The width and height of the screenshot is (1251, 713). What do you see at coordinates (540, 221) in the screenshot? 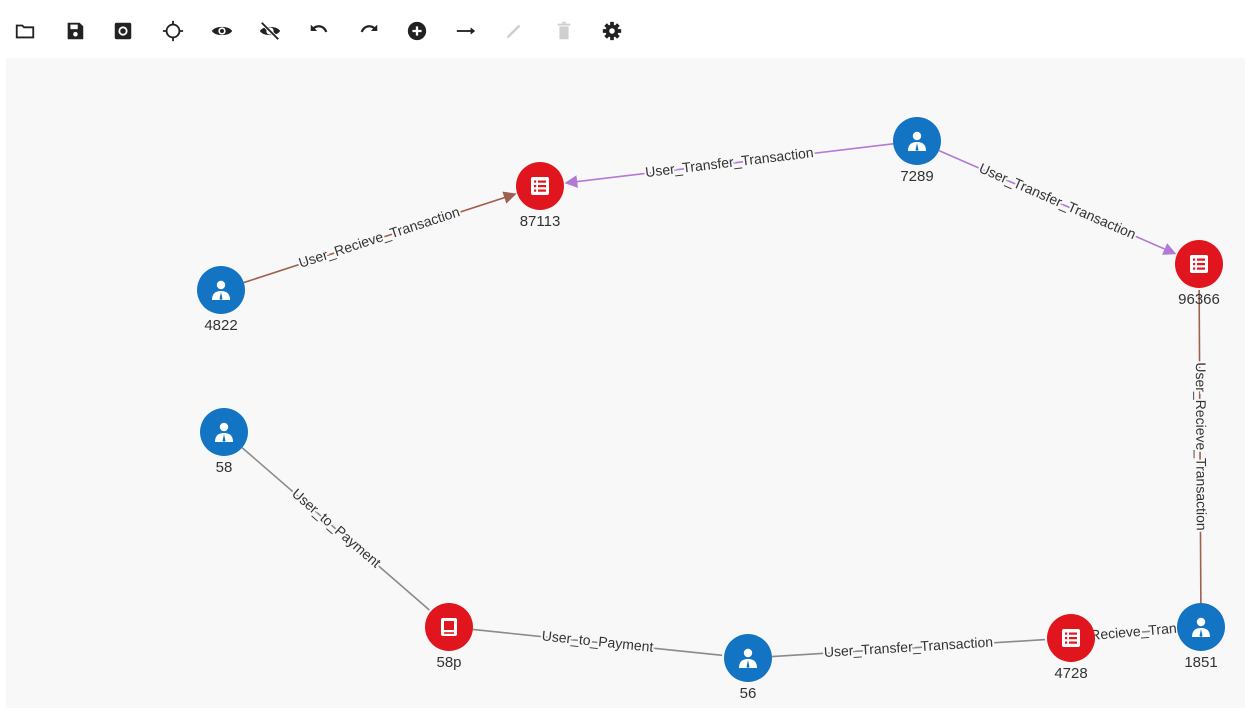
I see `node-label: 87113` at bounding box center [540, 221].